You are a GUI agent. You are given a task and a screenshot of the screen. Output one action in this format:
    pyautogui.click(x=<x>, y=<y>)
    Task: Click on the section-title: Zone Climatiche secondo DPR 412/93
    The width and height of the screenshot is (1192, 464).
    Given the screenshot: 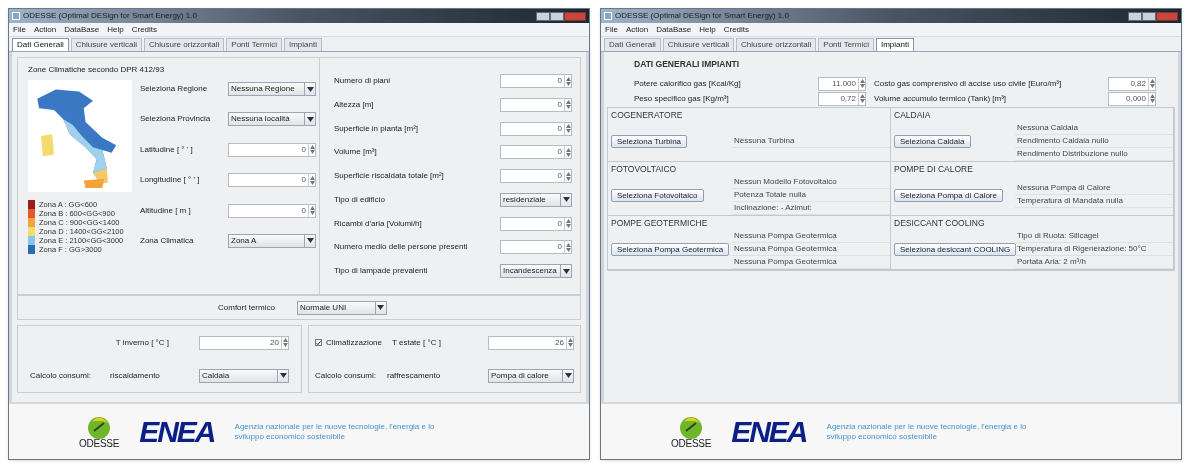 What is the action you would take?
    pyautogui.click(x=97, y=70)
    